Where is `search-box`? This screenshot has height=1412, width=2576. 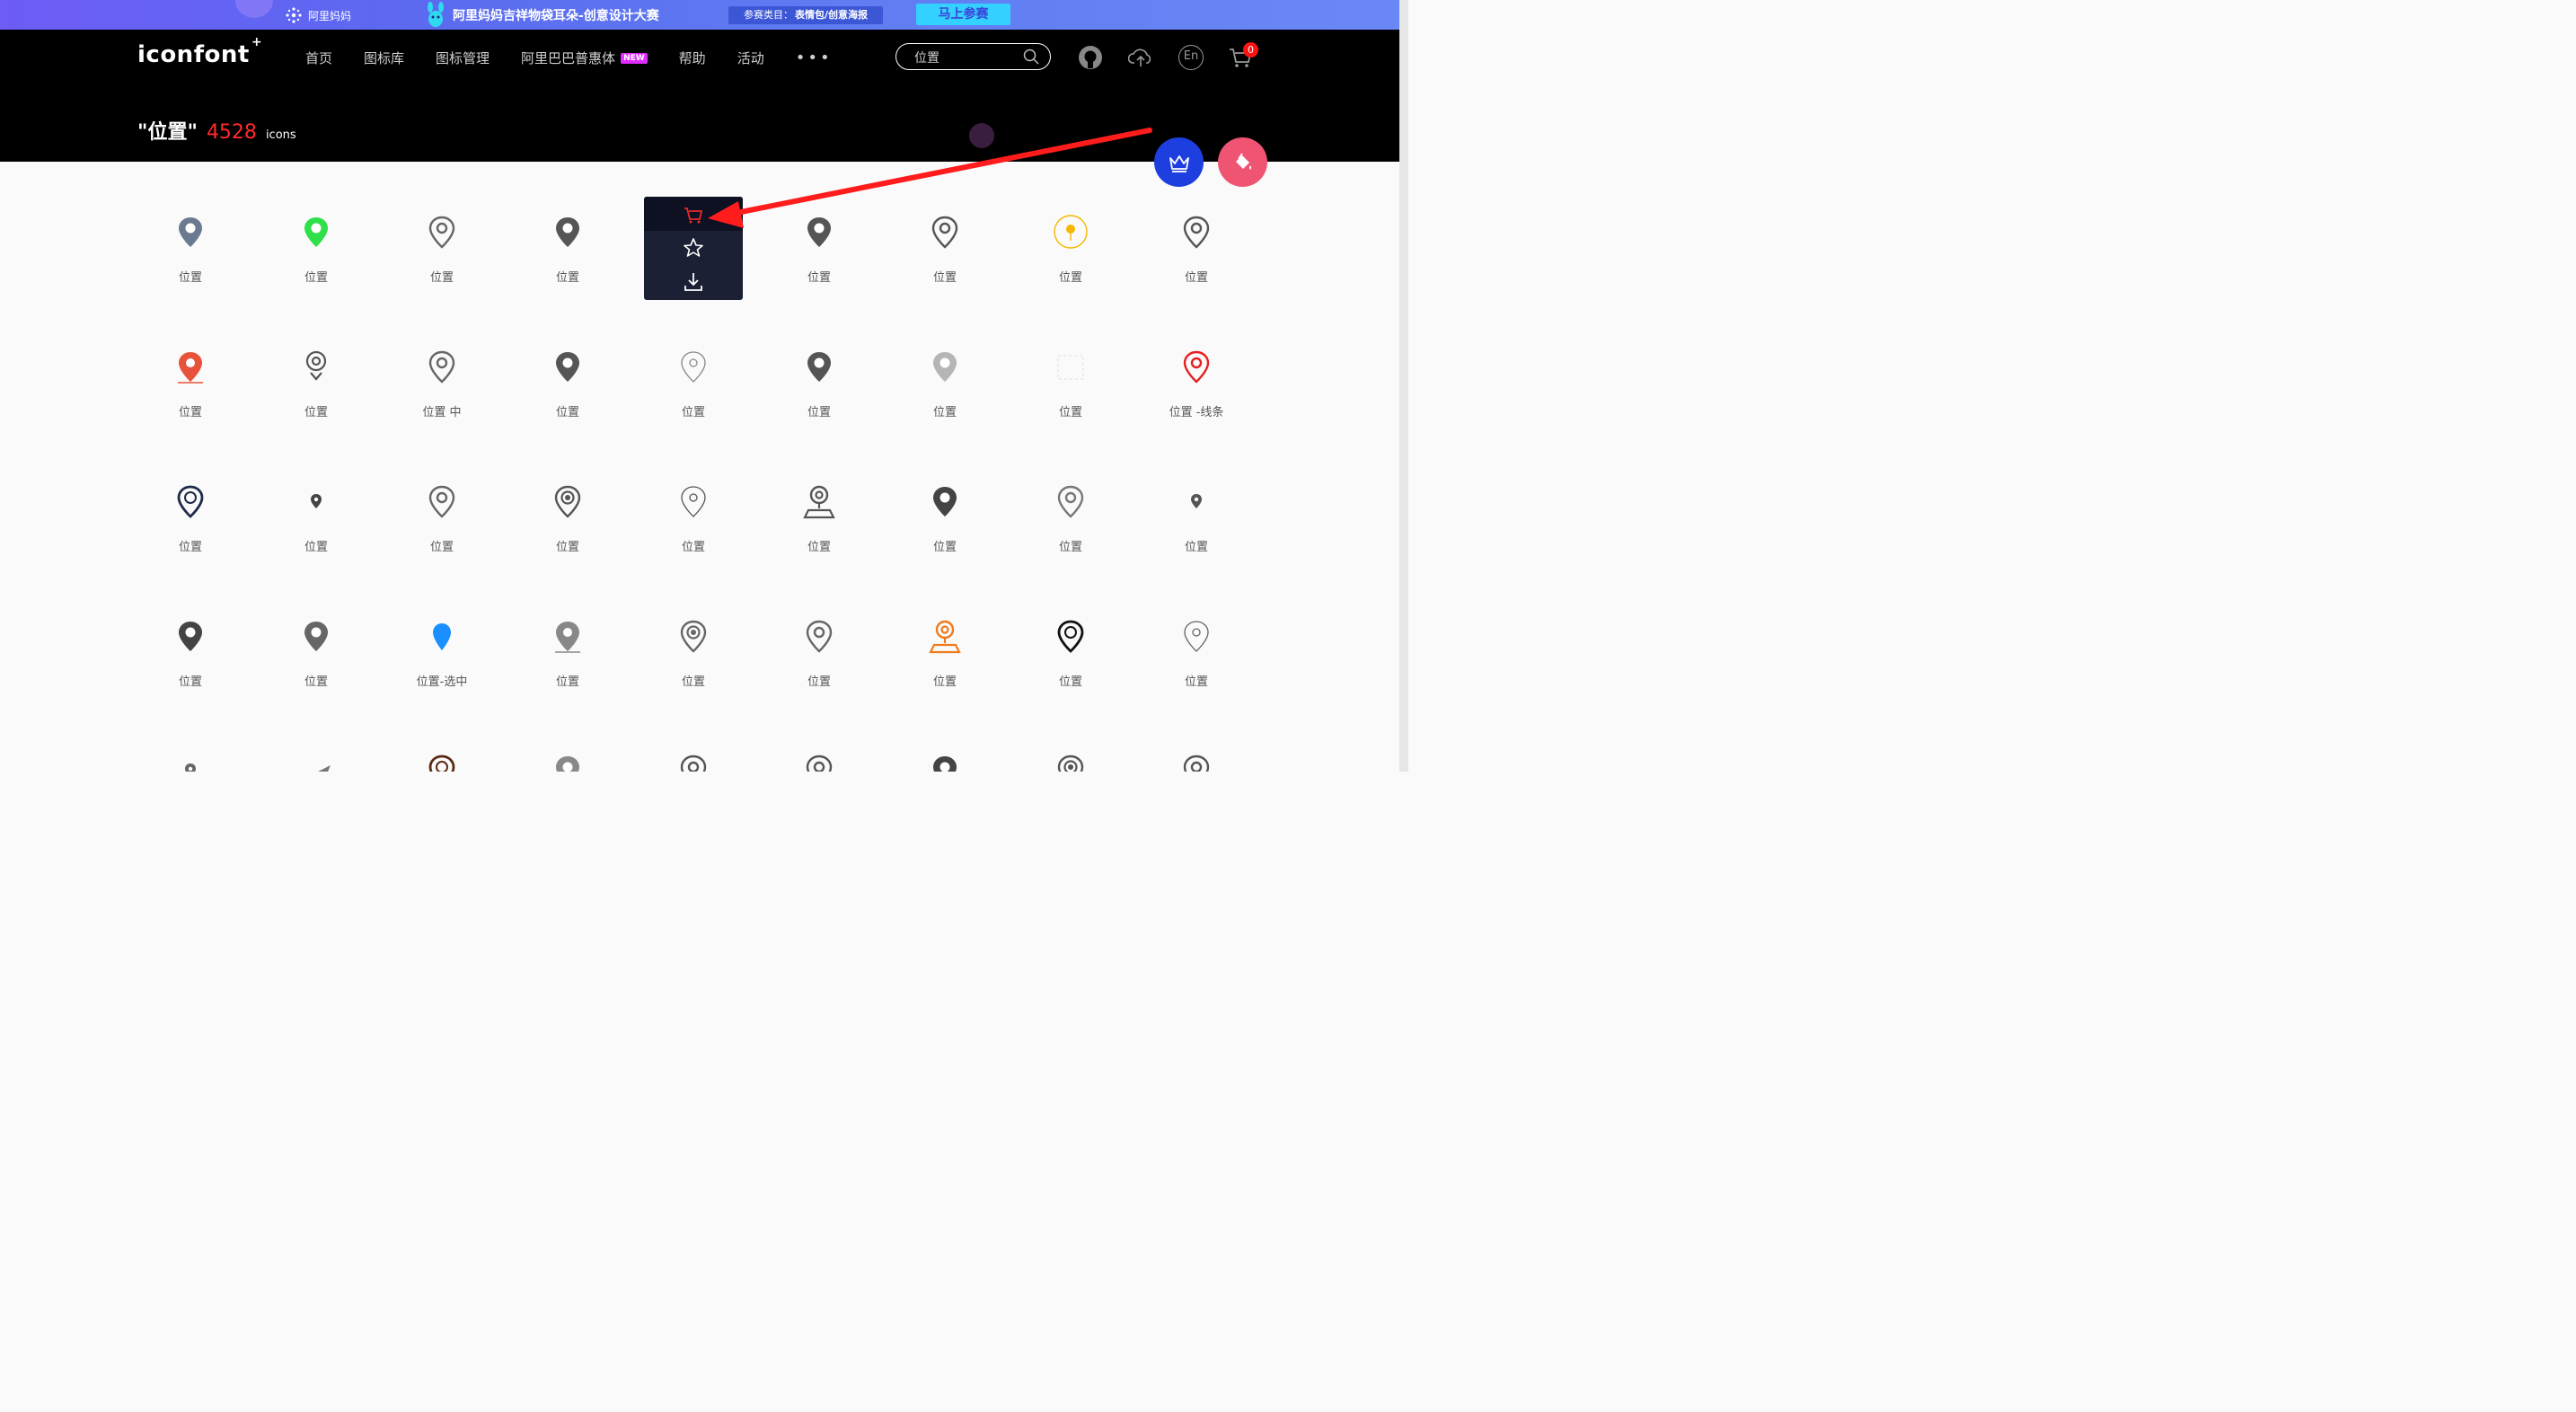 search-box is located at coordinates (973, 56).